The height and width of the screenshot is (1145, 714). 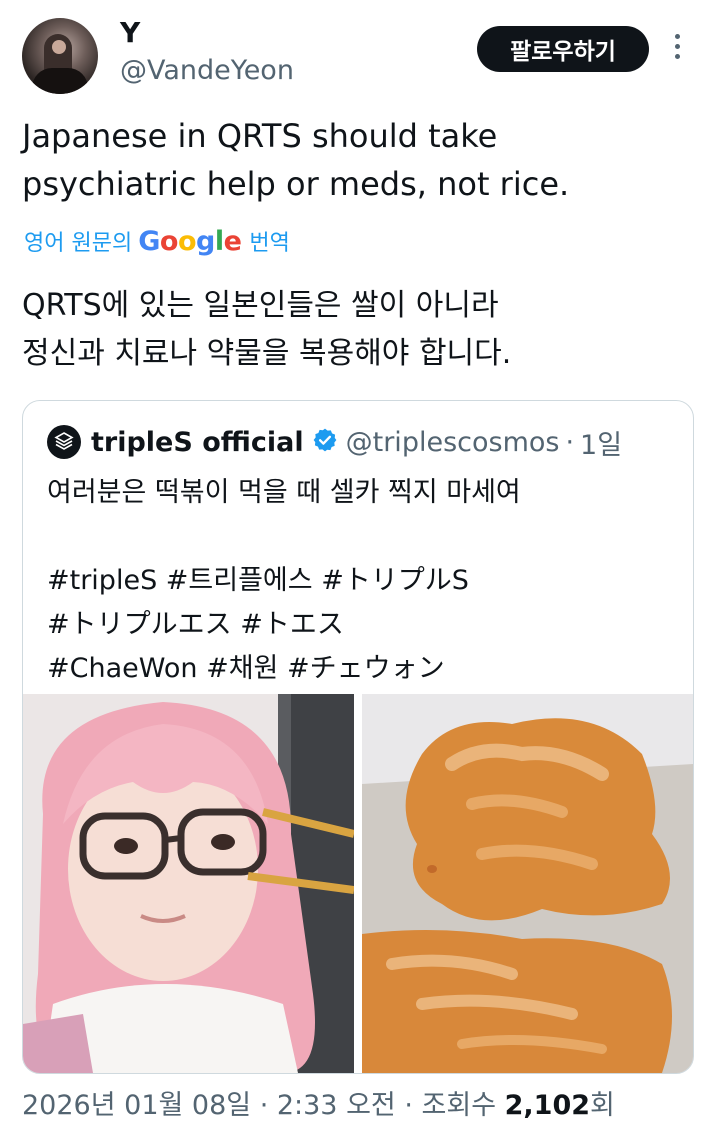 I want to click on quoted-timestamp: 1일, so click(x=601, y=442).